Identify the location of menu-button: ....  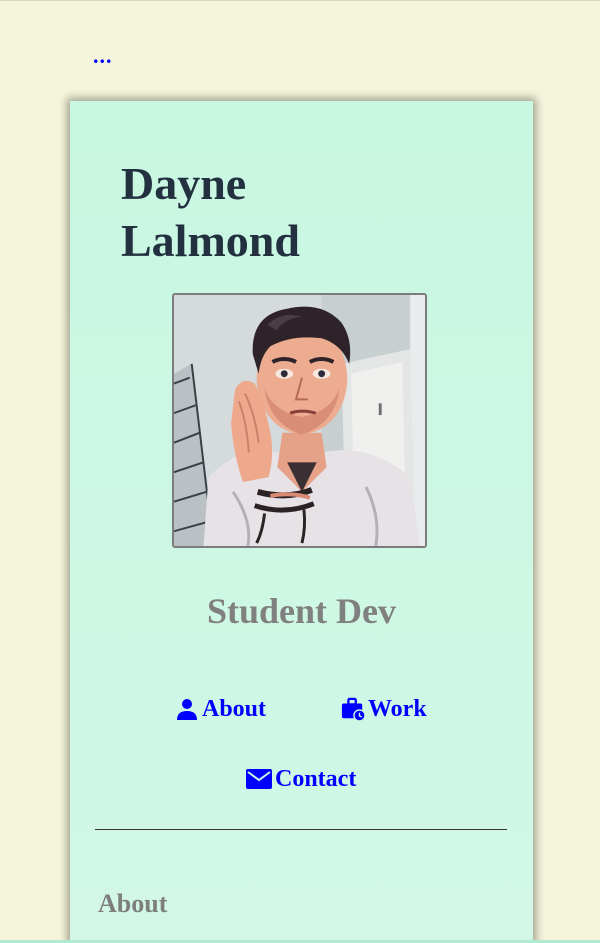
(103, 55).